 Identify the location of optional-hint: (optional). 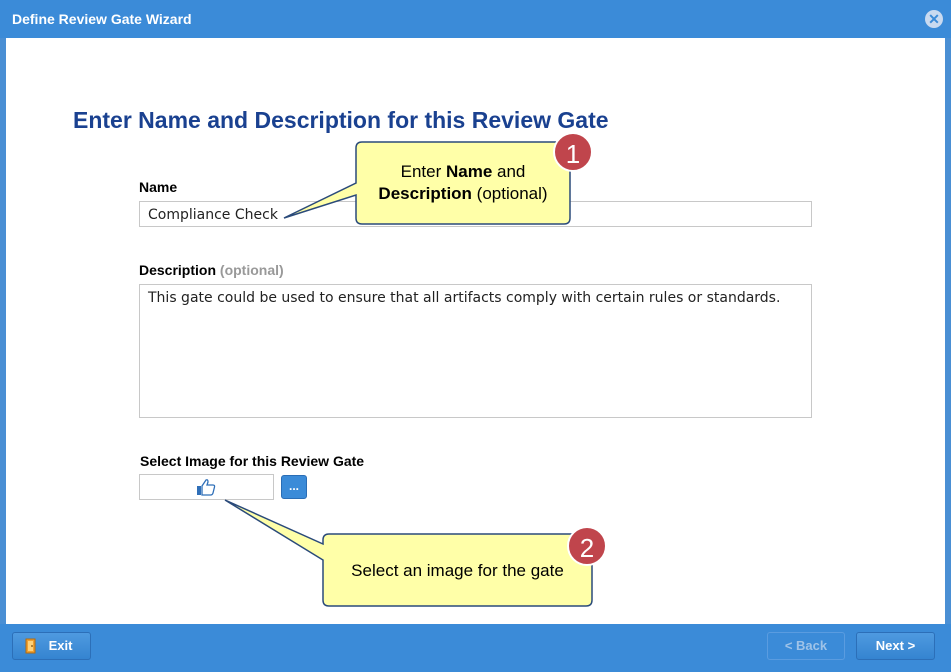
(251, 270).